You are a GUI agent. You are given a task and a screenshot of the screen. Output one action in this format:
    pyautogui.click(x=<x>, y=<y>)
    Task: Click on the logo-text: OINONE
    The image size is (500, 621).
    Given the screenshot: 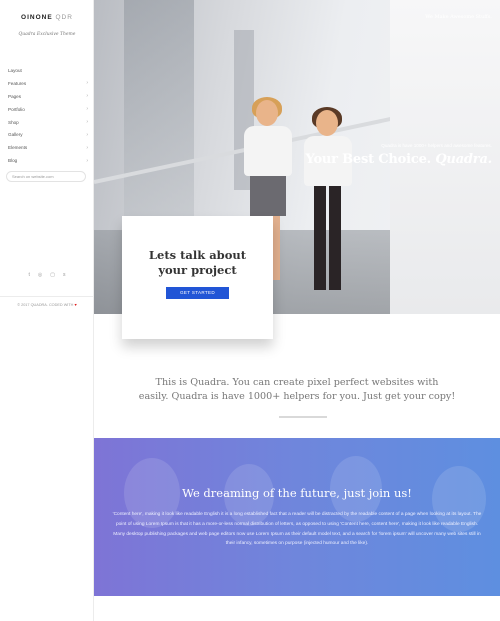 What is the action you would take?
    pyautogui.click(x=37, y=17)
    